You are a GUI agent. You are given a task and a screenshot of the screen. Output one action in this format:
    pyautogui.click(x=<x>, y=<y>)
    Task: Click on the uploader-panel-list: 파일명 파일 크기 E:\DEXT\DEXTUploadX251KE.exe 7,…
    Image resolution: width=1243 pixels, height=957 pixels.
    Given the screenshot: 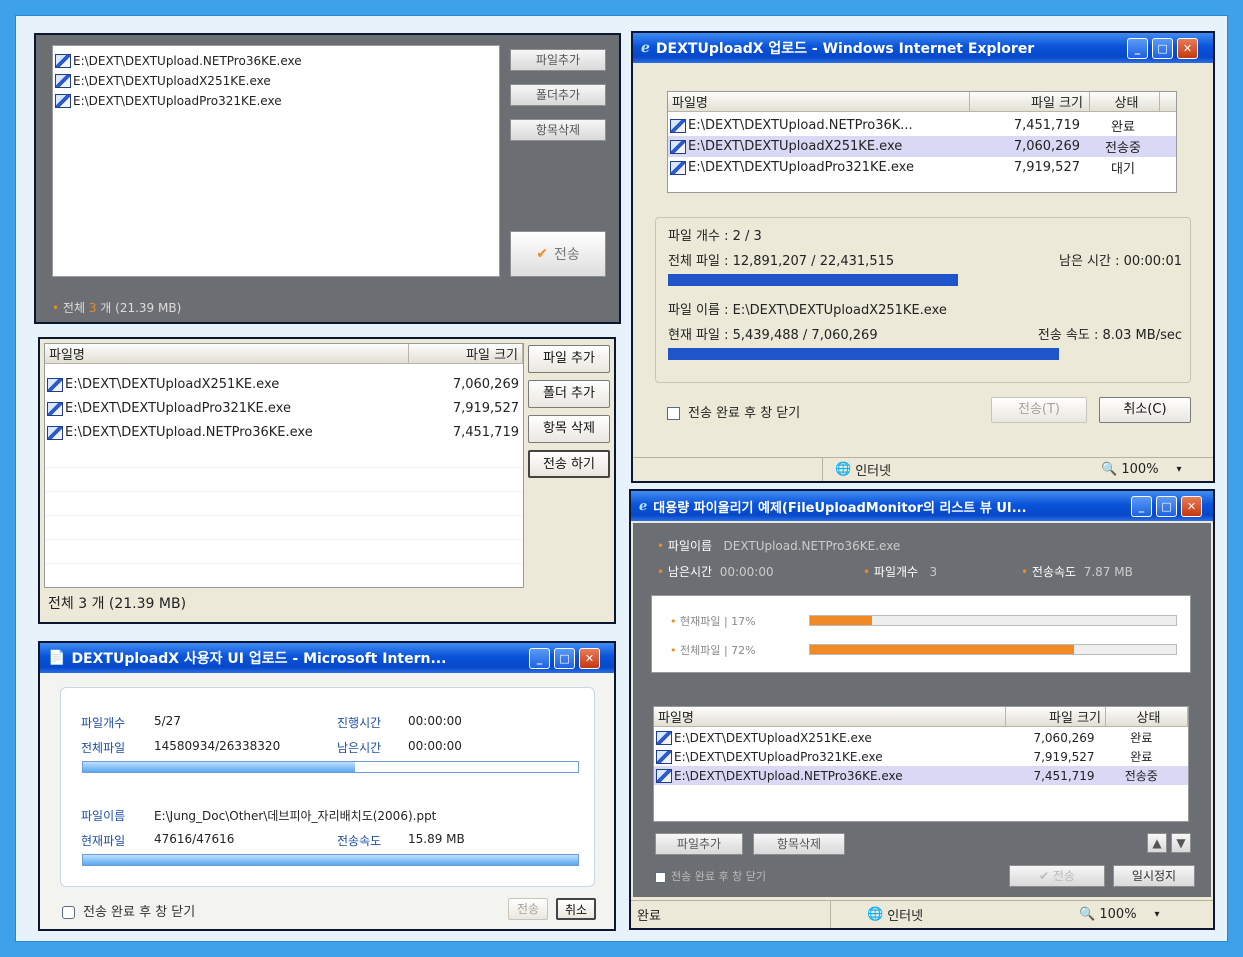 What is the action you would take?
    pyautogui.click(x=327, y=480)
    